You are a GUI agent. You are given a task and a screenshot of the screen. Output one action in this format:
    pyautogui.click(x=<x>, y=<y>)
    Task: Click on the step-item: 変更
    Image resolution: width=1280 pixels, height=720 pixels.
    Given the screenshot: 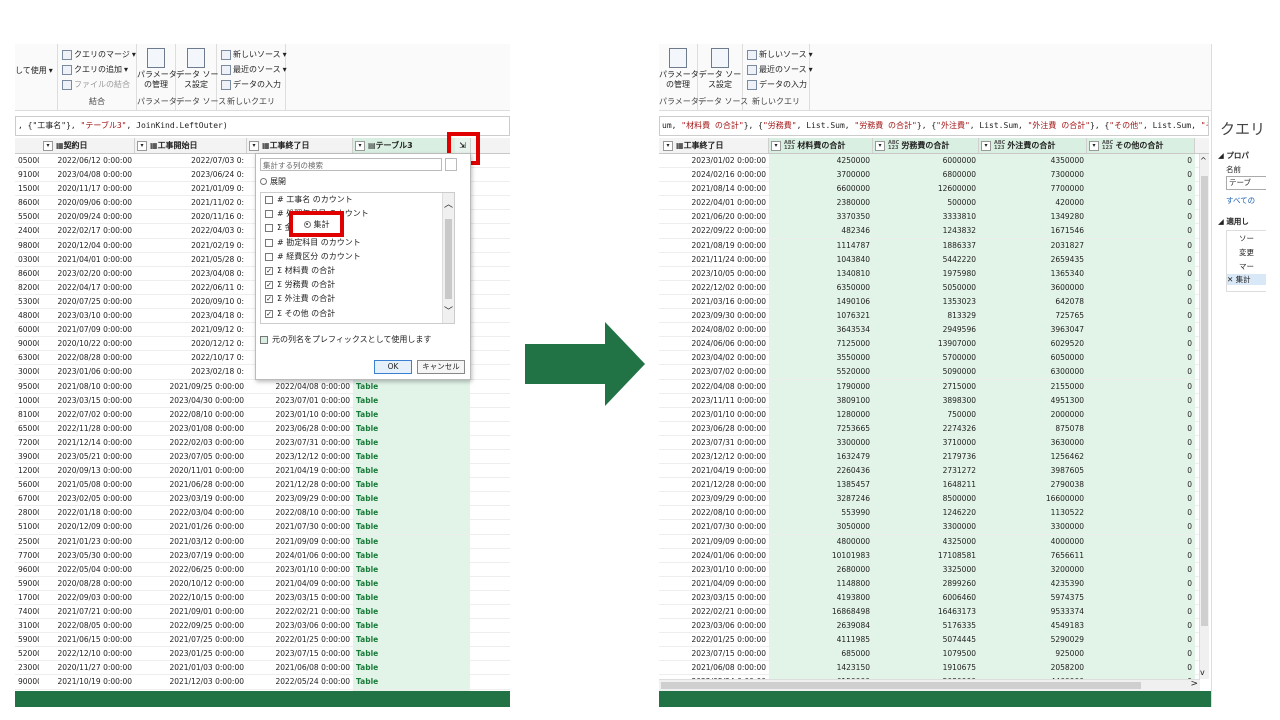 What is the action you would take?
    pyautogui.click(x=1246, y=252)
    